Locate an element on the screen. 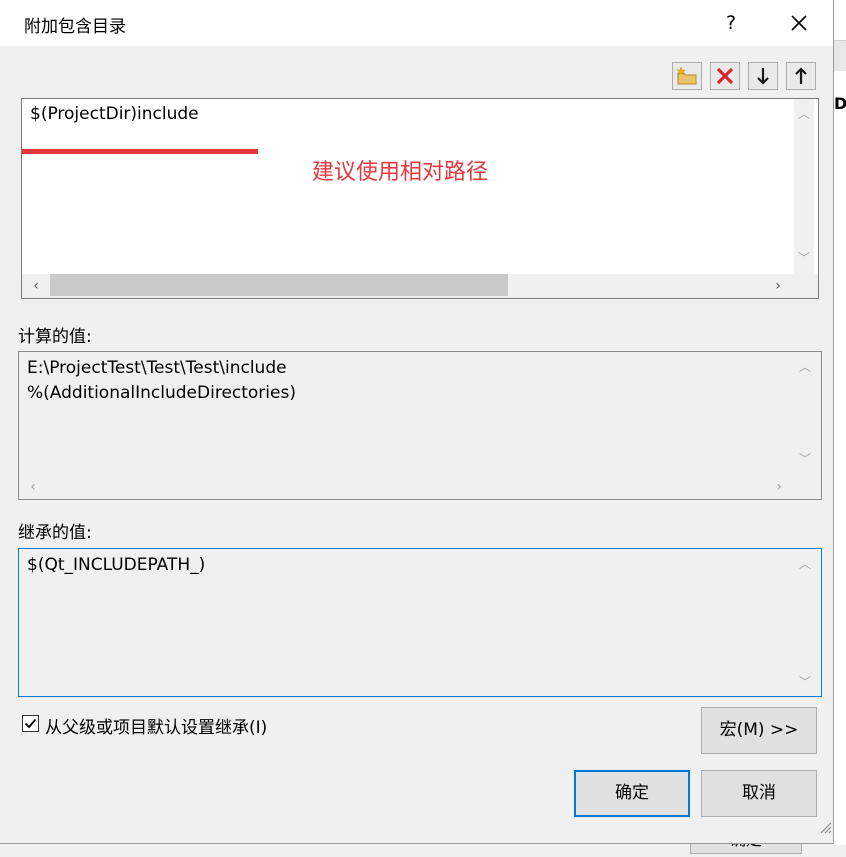 This screenshot has width=846, height=857. inherit-checkbox is located at coordinates (30, 723).